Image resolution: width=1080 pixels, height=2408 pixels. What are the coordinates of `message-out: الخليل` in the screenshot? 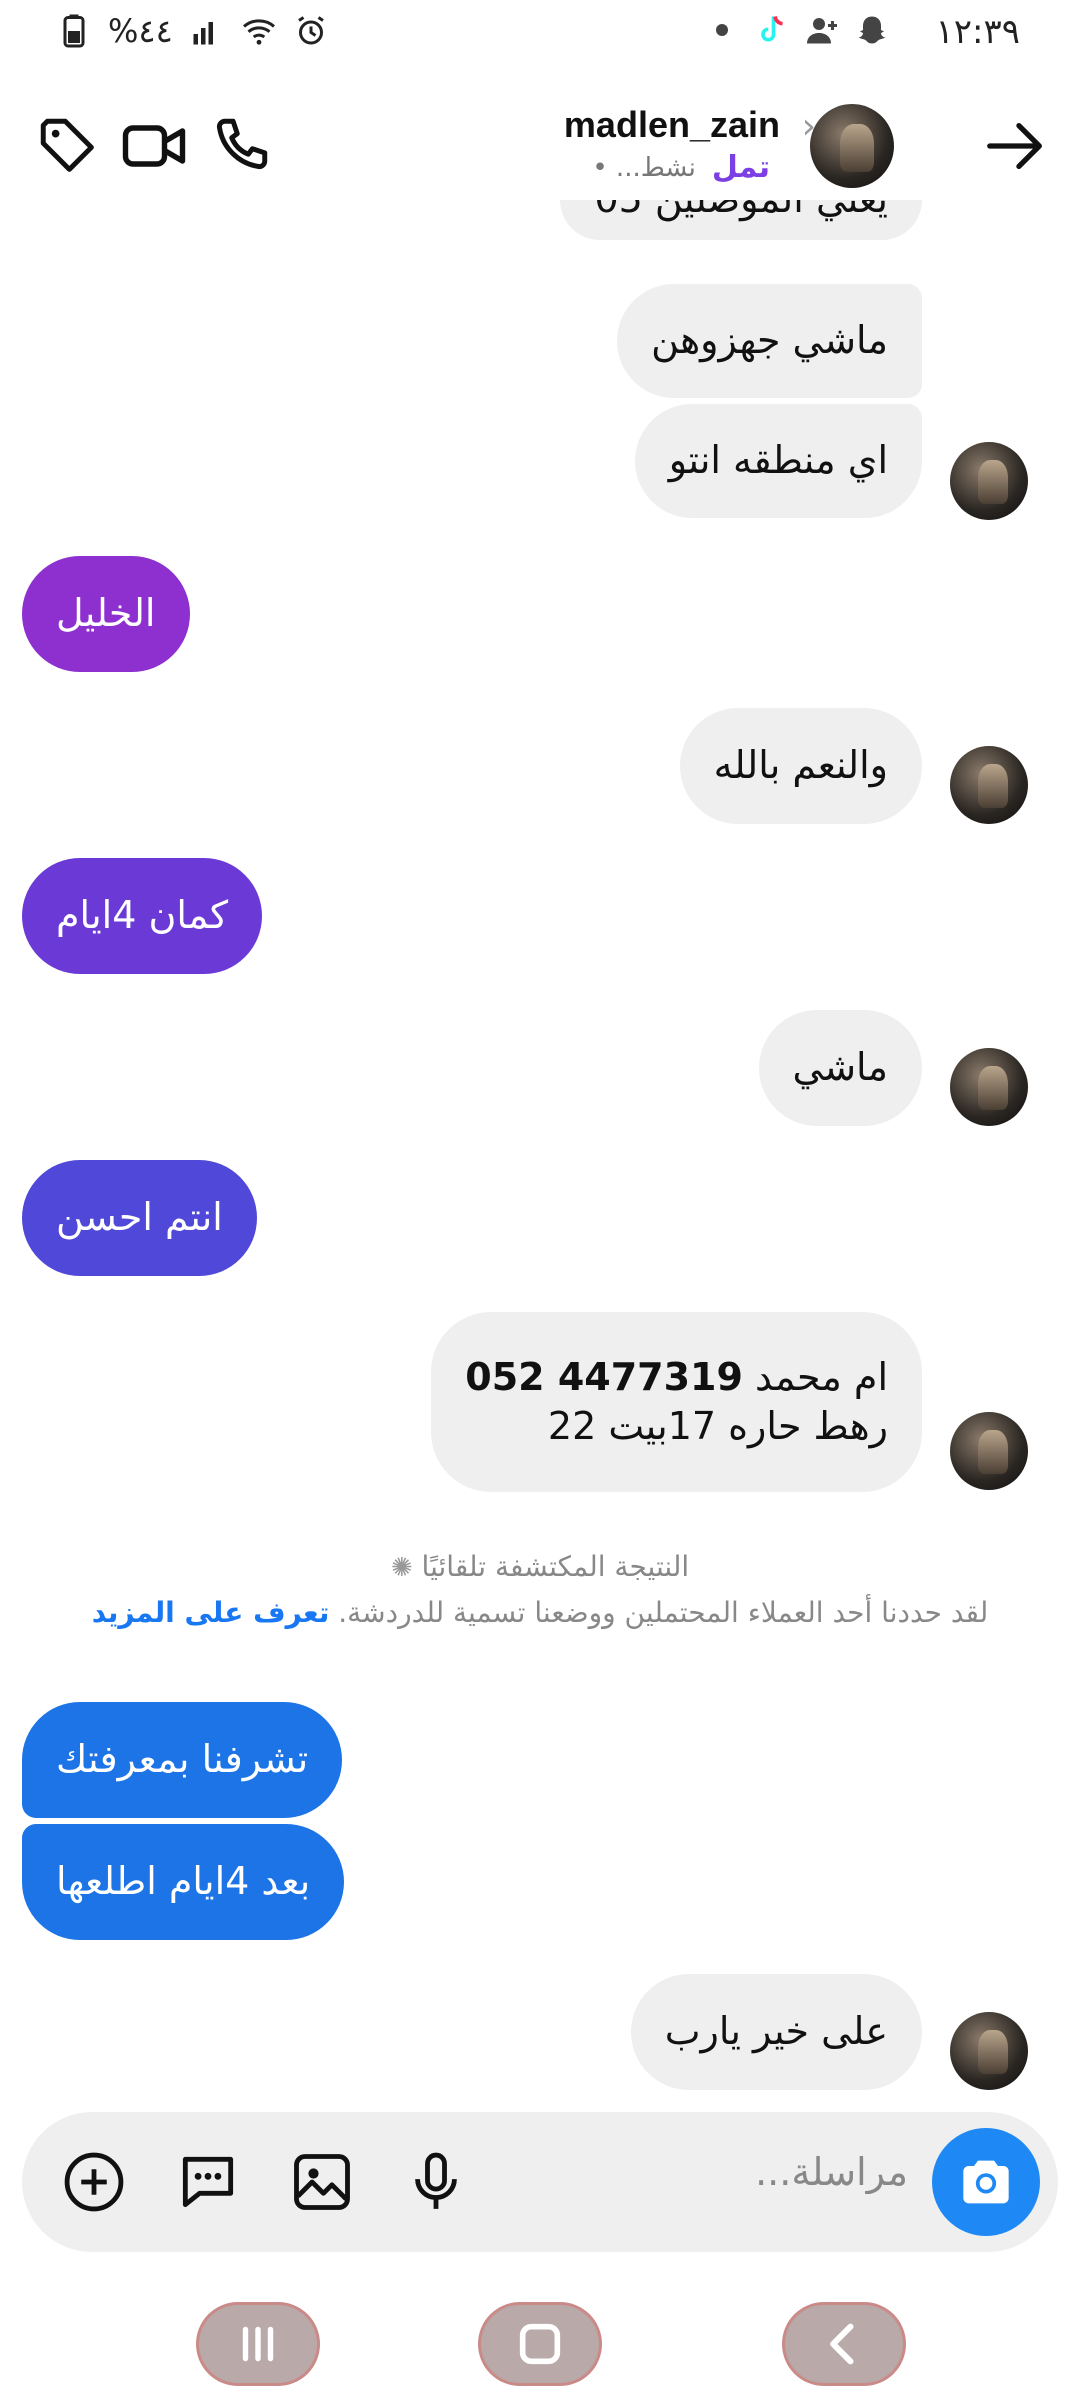 It's located at (106, 614).